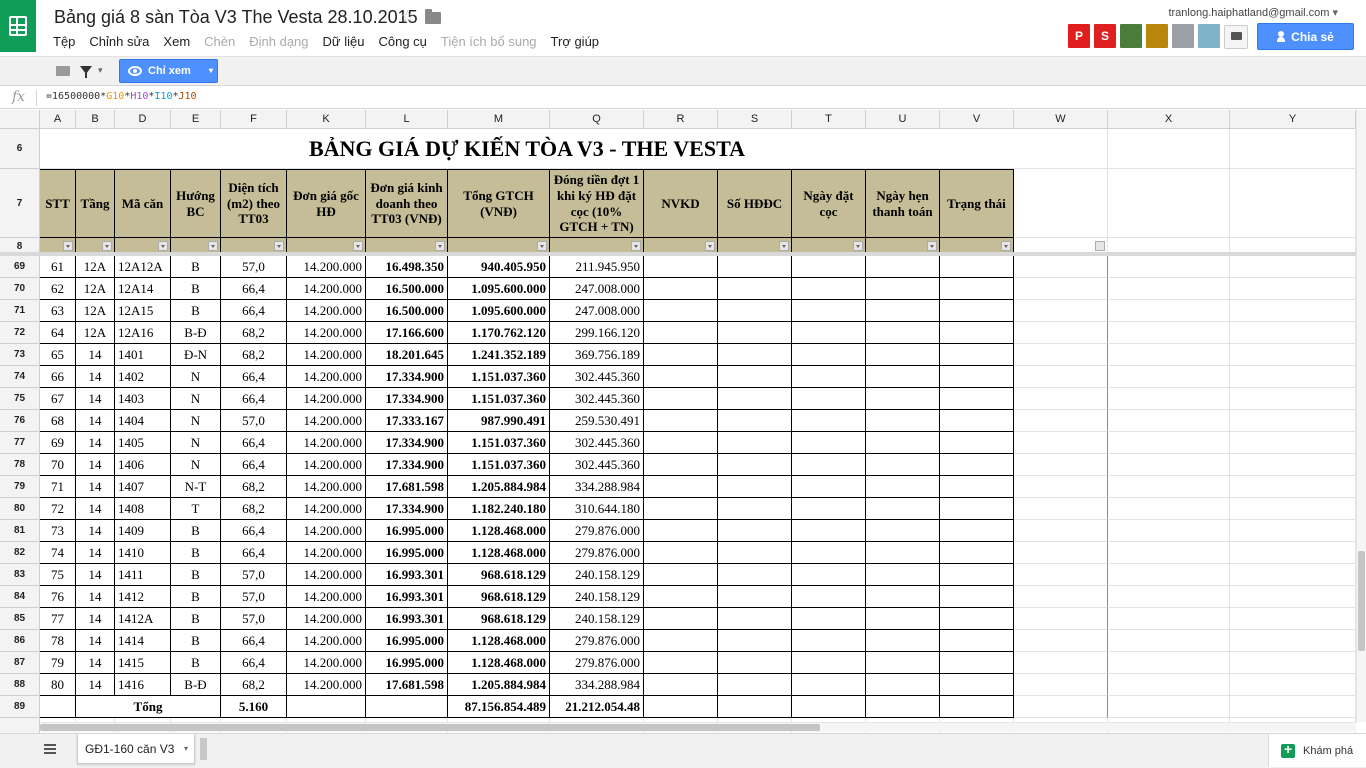  Describe the element at coordinates (143, 597) in the screenshot. I see `table-cell: 1412` at that location.